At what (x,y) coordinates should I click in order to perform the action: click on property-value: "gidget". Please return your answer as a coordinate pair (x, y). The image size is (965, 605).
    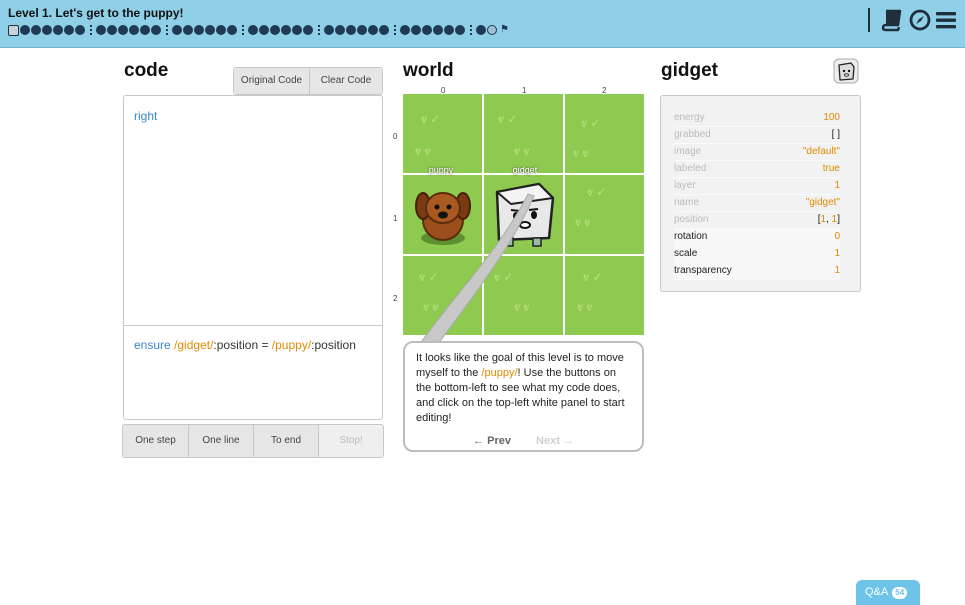
    Looking at the image, I should click on (822, 202).